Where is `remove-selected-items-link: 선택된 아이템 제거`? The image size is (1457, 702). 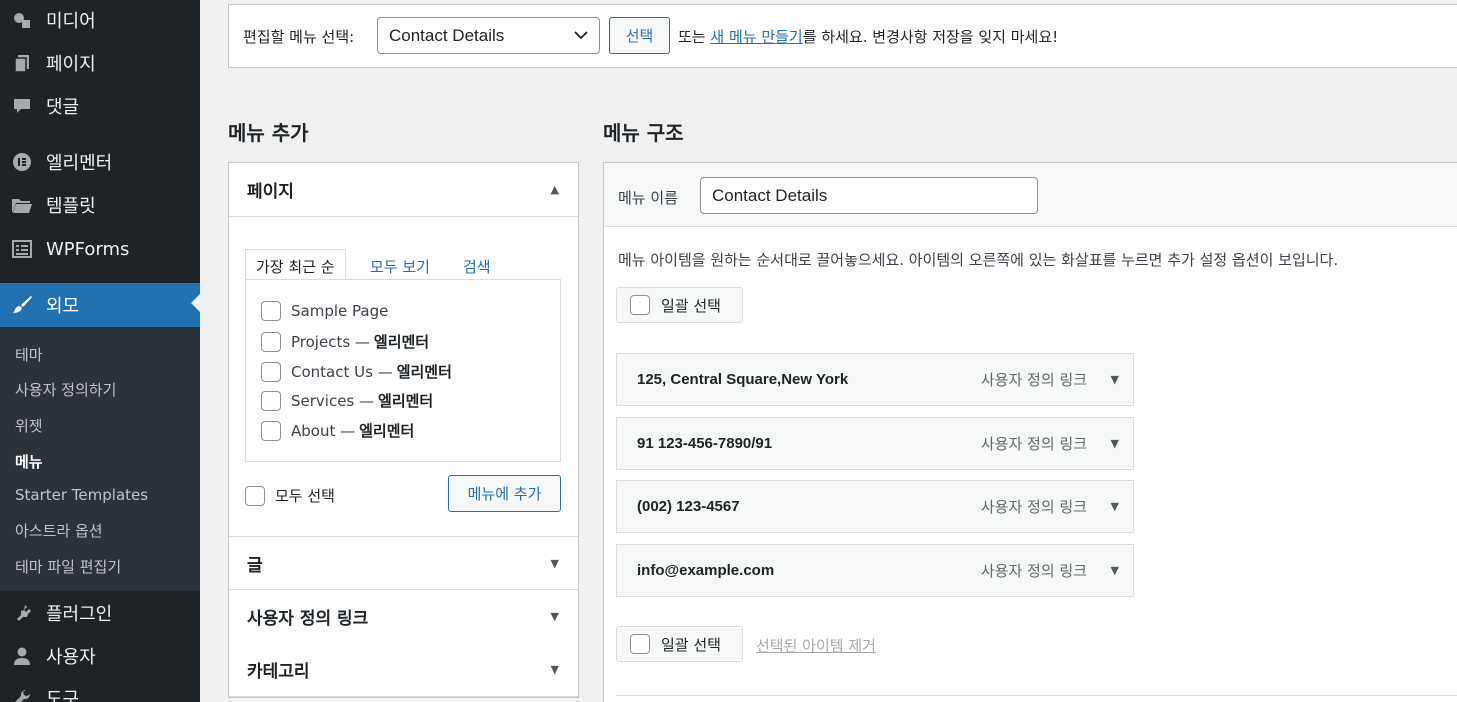 remove-selected-items-link: 선택된 아이템 제거 is located at coordinates (816, 645).